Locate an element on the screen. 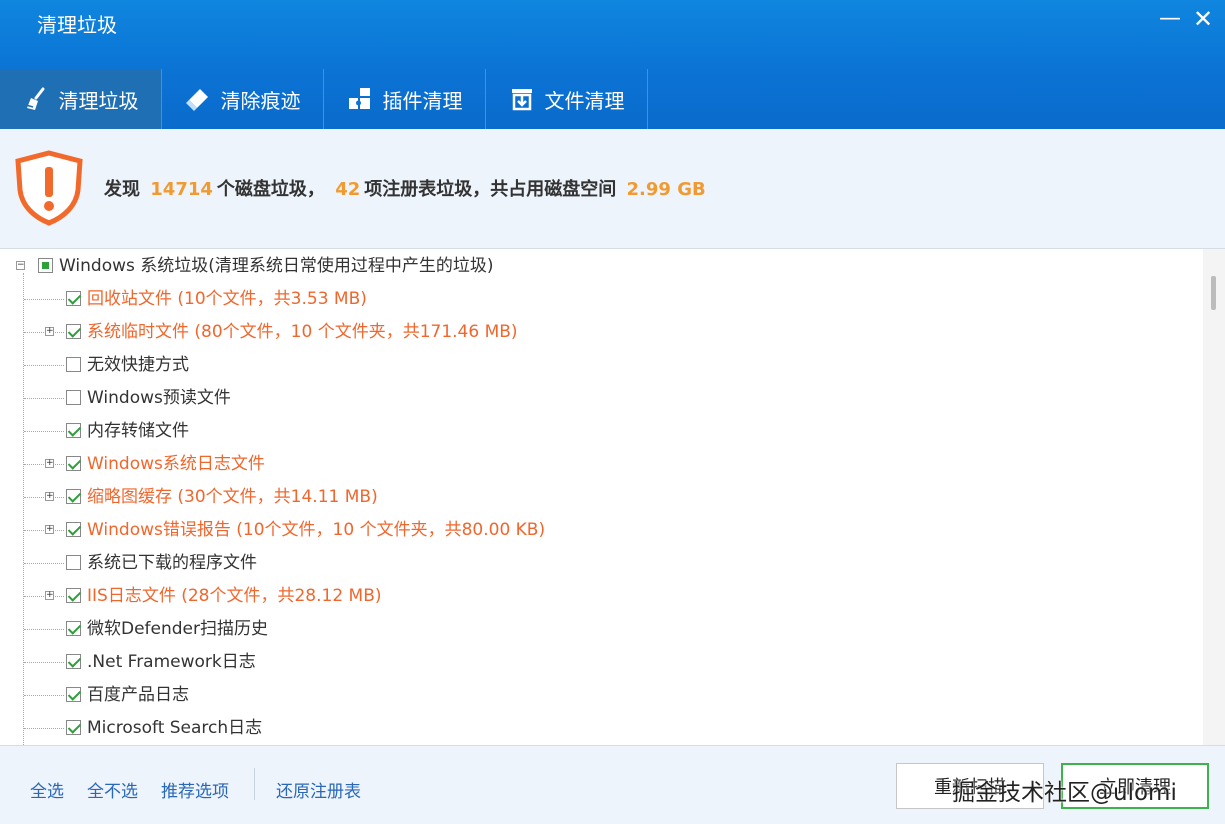 The width and height of the screenshot is (1225, 824). puzzle-icon is located at coordinates (360, 99).